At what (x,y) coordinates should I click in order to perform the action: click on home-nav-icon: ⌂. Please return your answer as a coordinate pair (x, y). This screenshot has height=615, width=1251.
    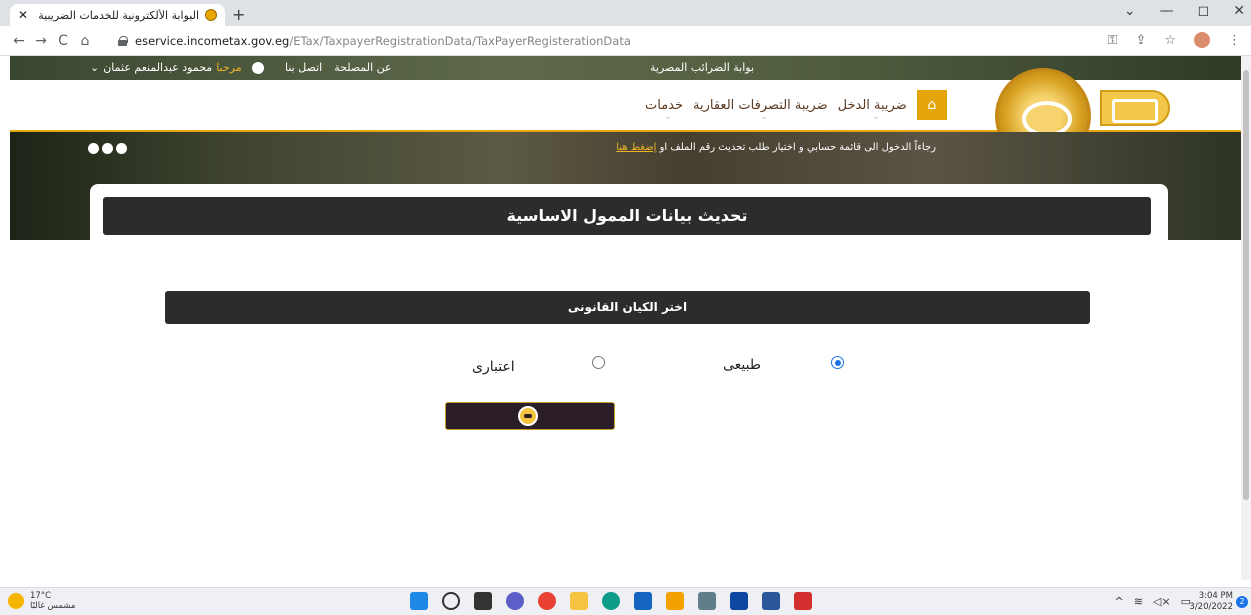
    Looking at the image, I should click on (931, 105).